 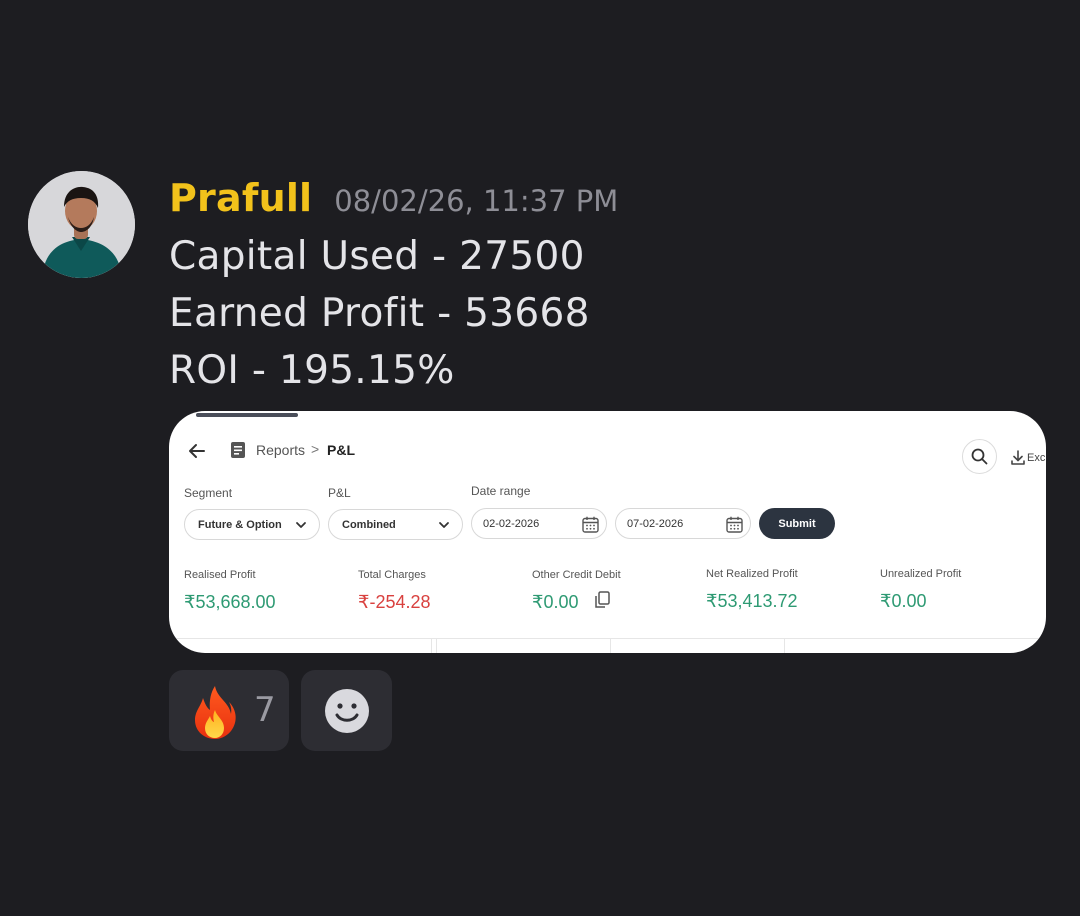 I want to click on pl-select: Combined, so click(x=395, y=524).